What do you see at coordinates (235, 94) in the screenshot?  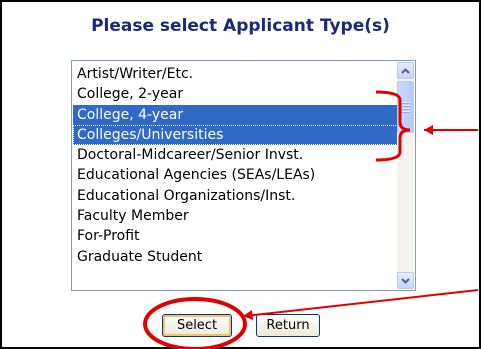 I see `listbox-option: College, 2-year` at bounding box center [235, 94].